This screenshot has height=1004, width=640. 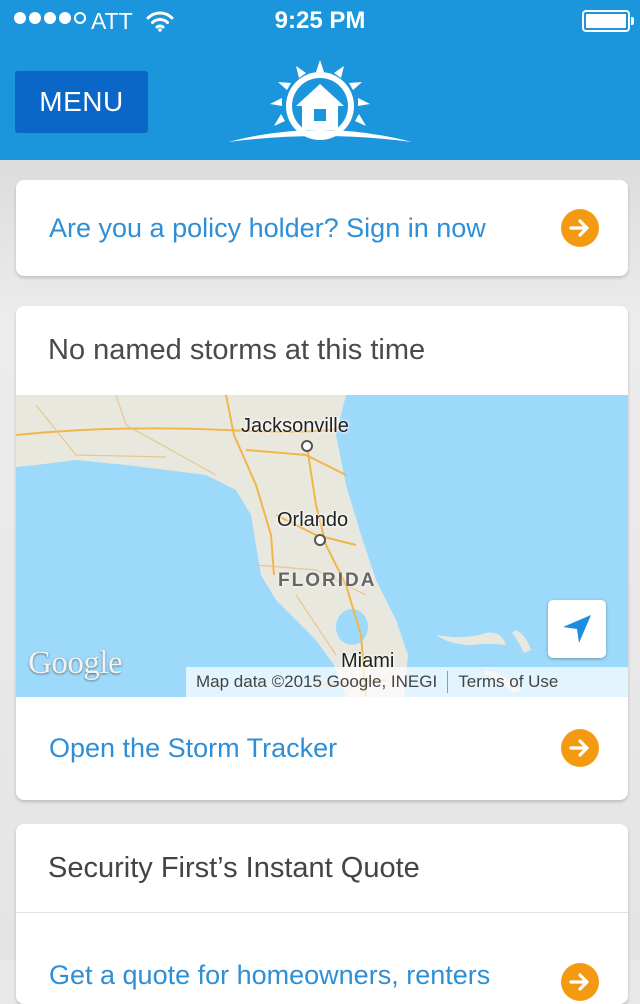 What do you see at coordinates (295, 426) in the screenshot?
I see `map-city-label: Jacksonville` at bounding box center [295, 426].